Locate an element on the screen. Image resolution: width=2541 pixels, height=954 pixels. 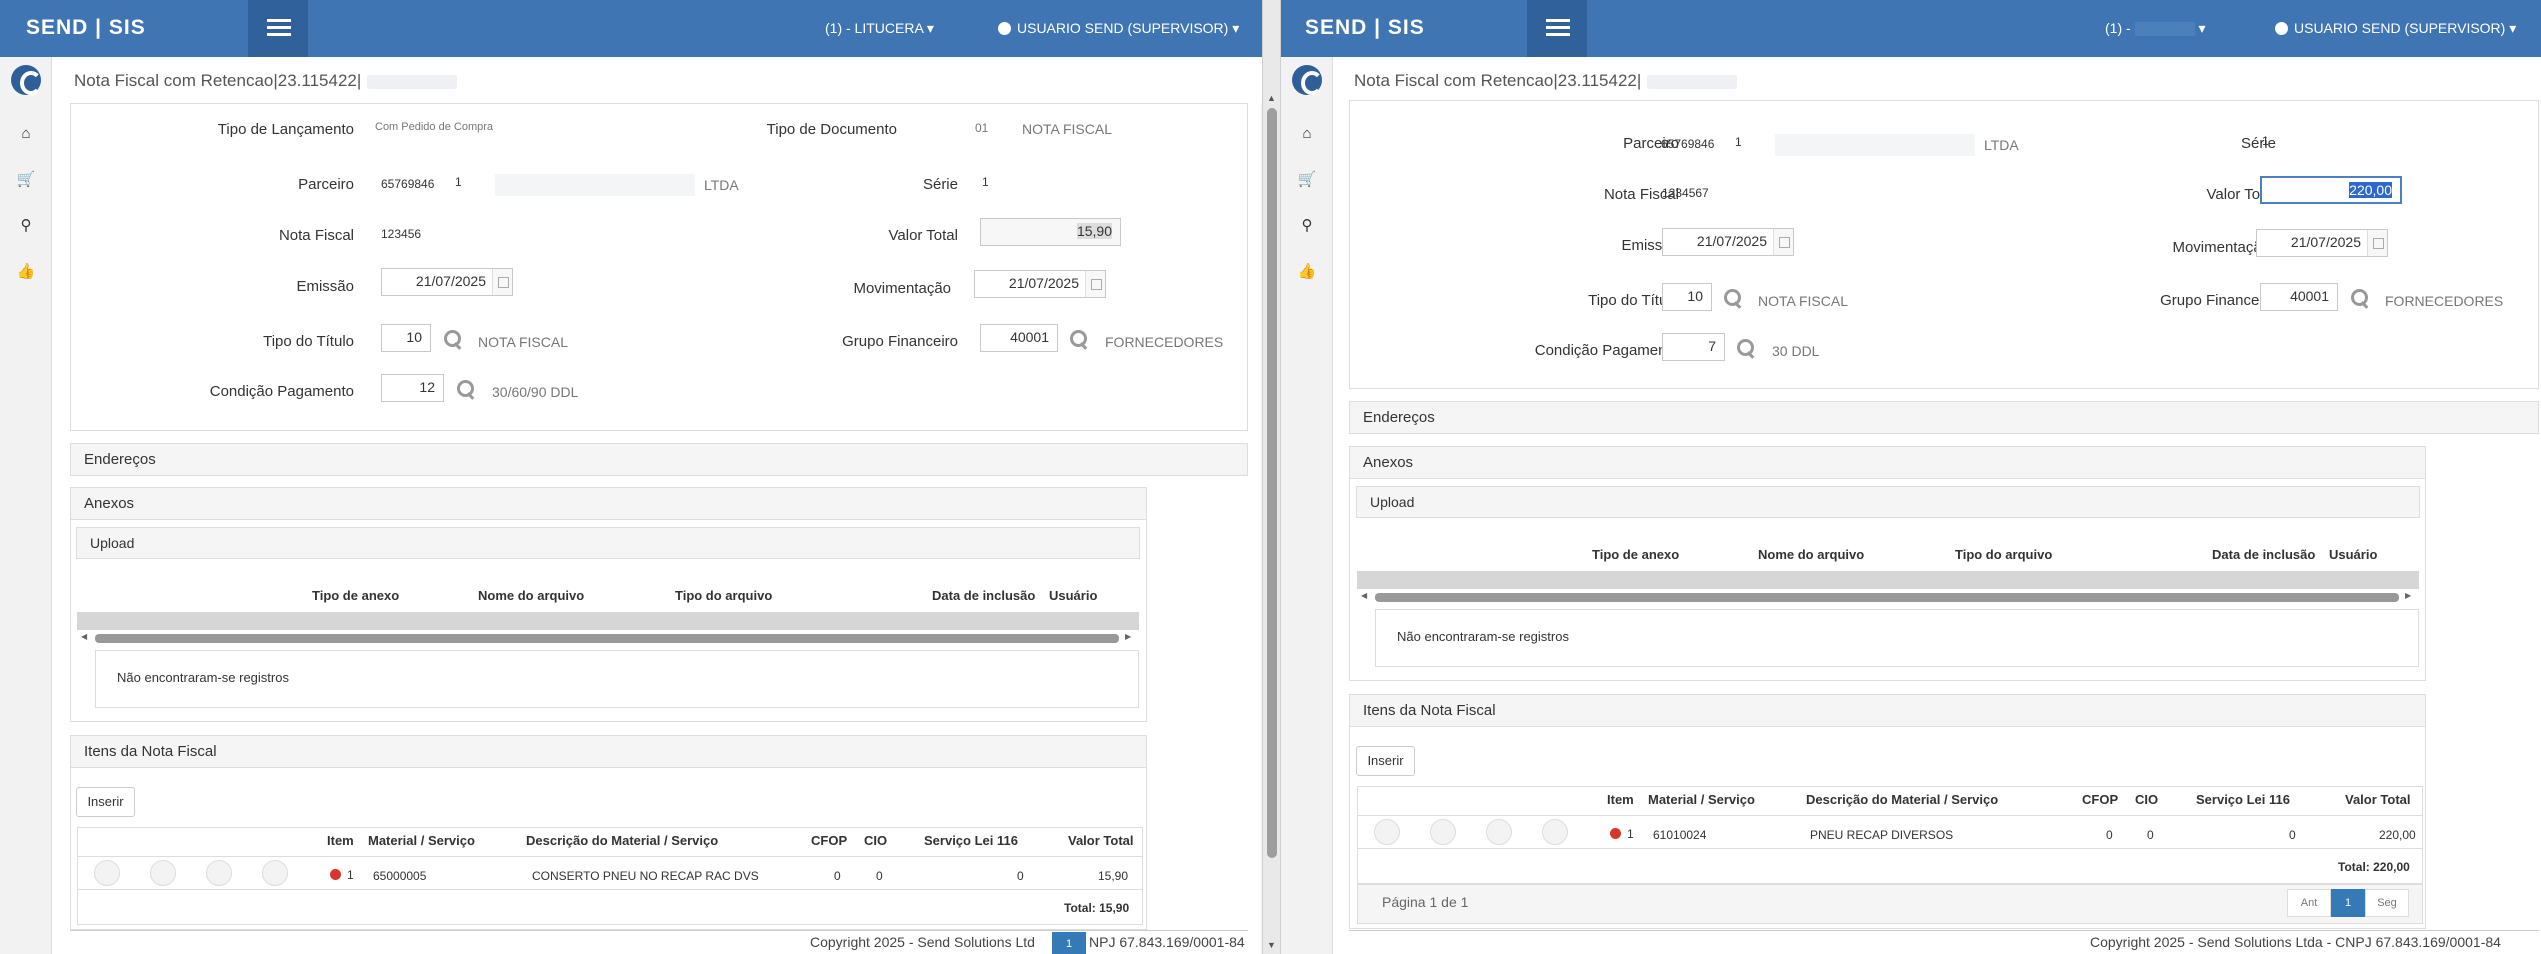
scroll-up-icon: ▲ is located at coordinates (1271, 98).